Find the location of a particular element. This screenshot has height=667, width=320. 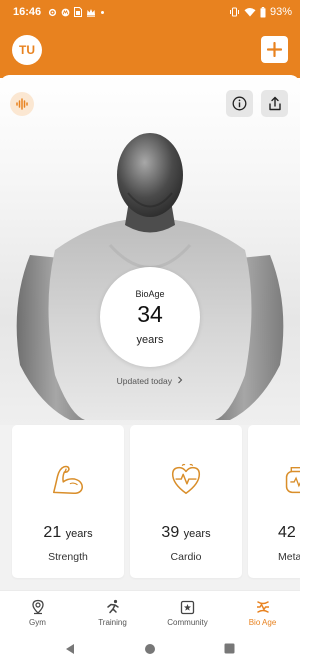

share-button is located at coordinates (274, 103).